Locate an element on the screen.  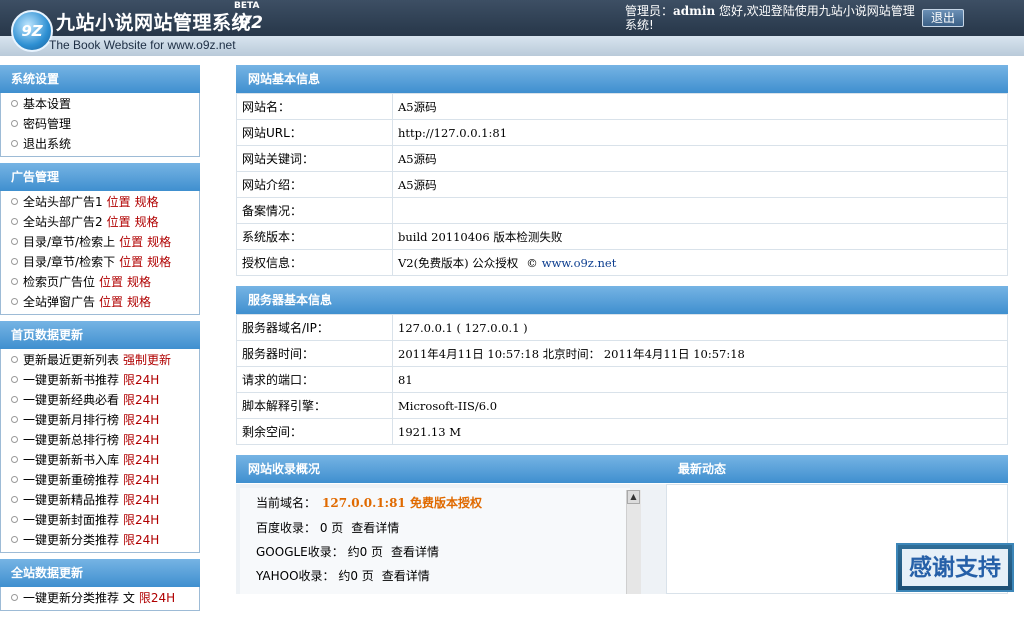
collect-title: 网站收录概况 is located at coordinates (451, 469).